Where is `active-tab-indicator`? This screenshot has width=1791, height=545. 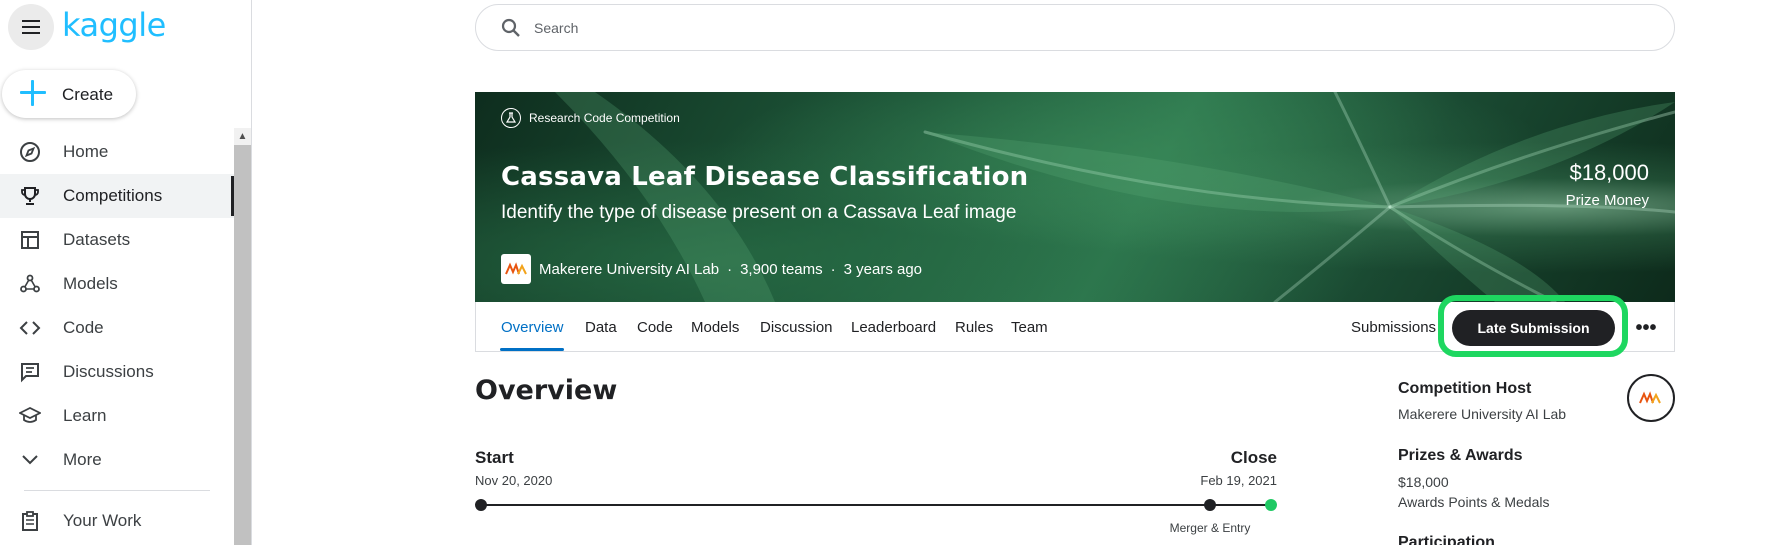 active-tab-indicator is located at coordinates (532, 349).